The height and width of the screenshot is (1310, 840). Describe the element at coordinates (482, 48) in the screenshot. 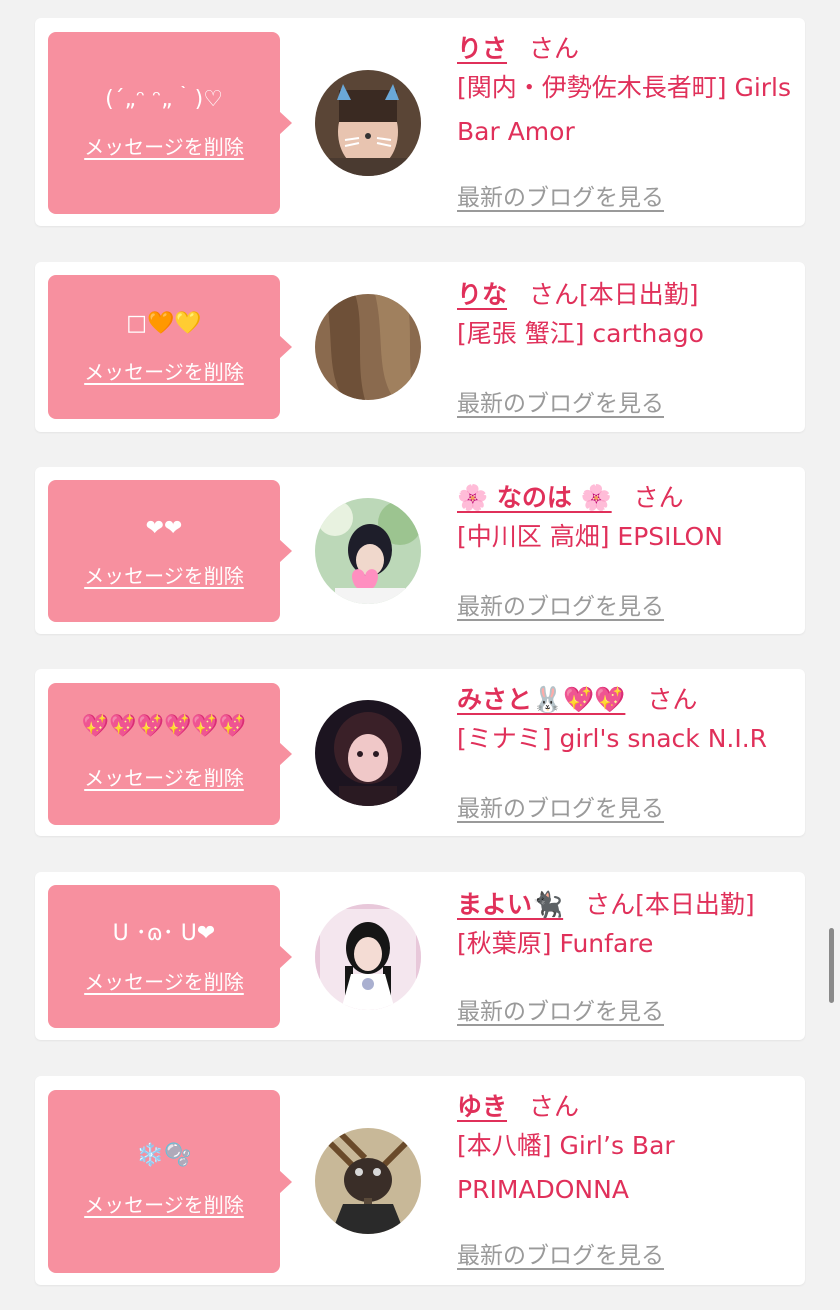

I see `member-name-link: りさ` at that location.